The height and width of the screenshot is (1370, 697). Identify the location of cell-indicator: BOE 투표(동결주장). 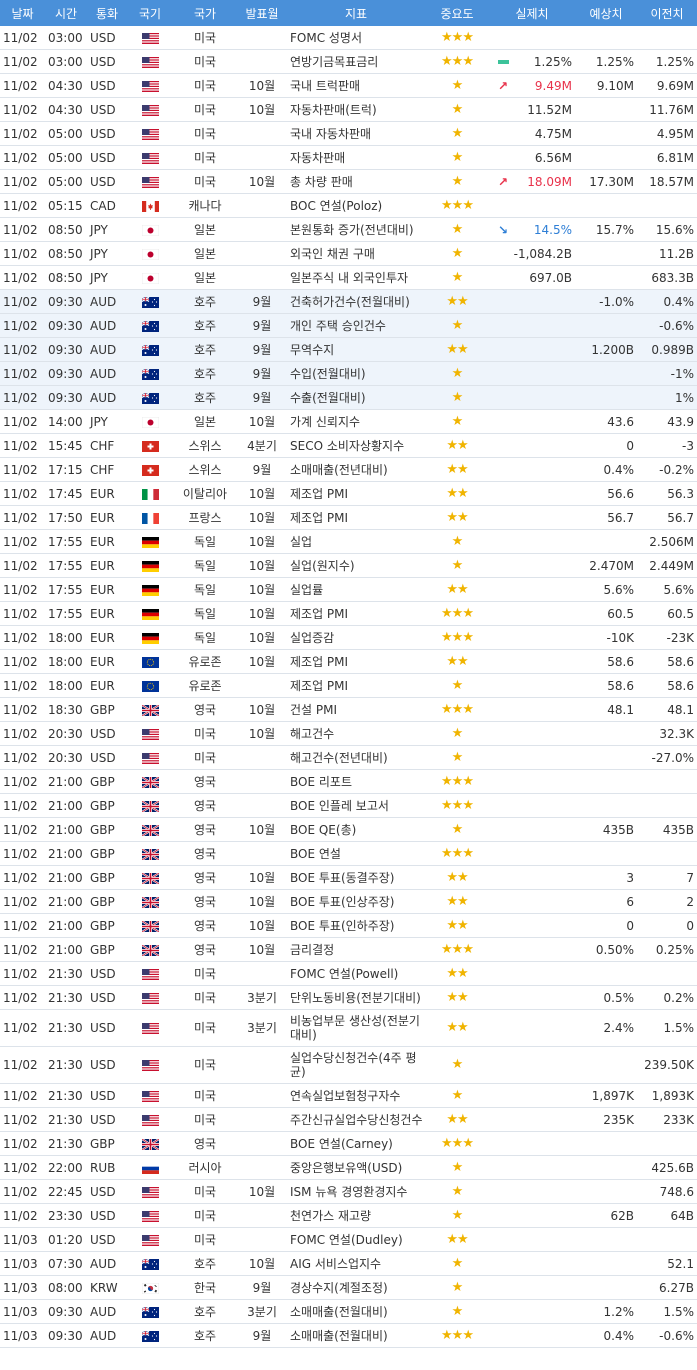
(356, 877).